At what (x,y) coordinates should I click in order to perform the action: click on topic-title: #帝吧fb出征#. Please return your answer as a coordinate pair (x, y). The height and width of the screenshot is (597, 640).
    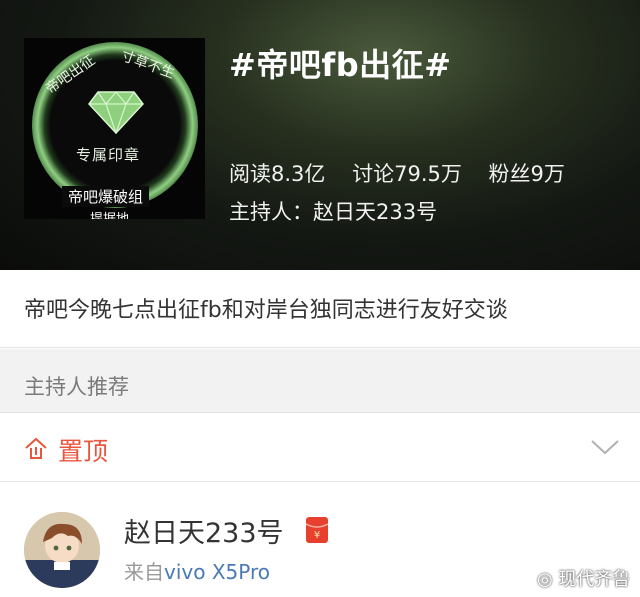
    Looking at the image, I should click on (340, 65).